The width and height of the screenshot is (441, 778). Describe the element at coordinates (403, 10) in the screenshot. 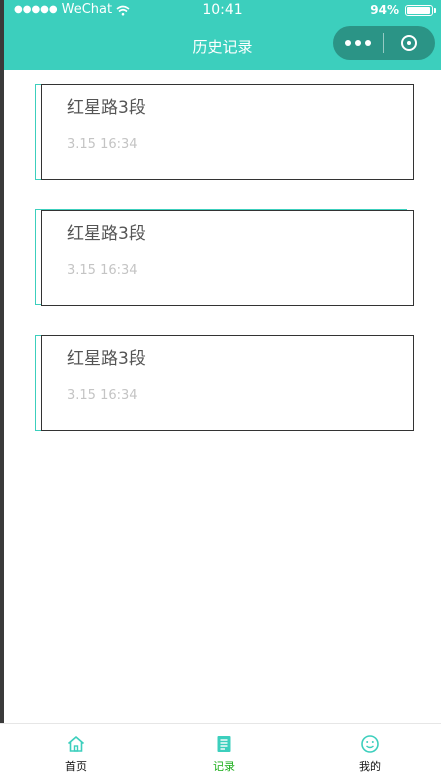

I see `status-right: 94%` at that location.